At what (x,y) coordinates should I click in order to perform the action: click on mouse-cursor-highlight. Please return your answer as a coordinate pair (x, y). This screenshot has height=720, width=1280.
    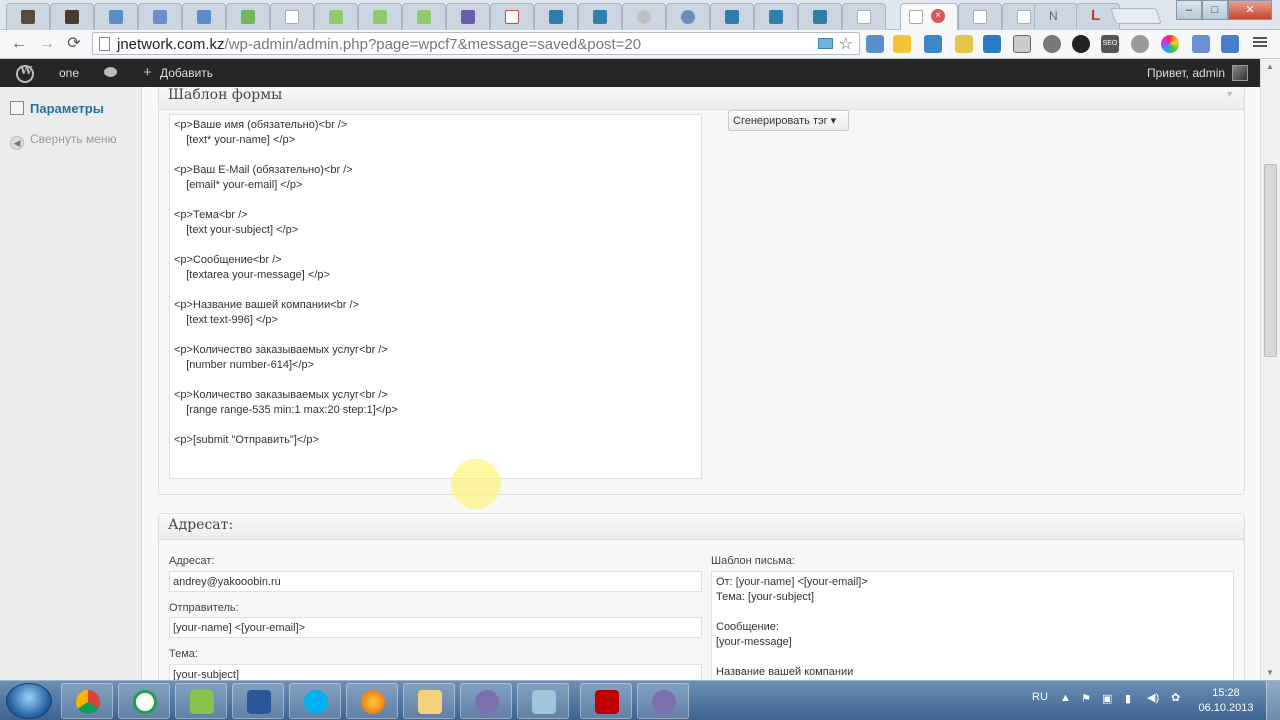
    Looking at the image, I should click on (476, 484).